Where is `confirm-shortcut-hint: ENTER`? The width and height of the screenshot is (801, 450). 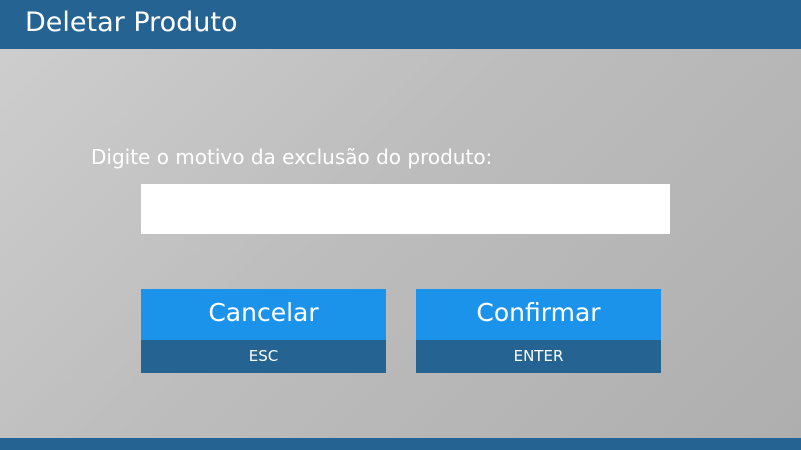
confirm-shortcut-hint: ENTER is located at coordinates (538, 356).